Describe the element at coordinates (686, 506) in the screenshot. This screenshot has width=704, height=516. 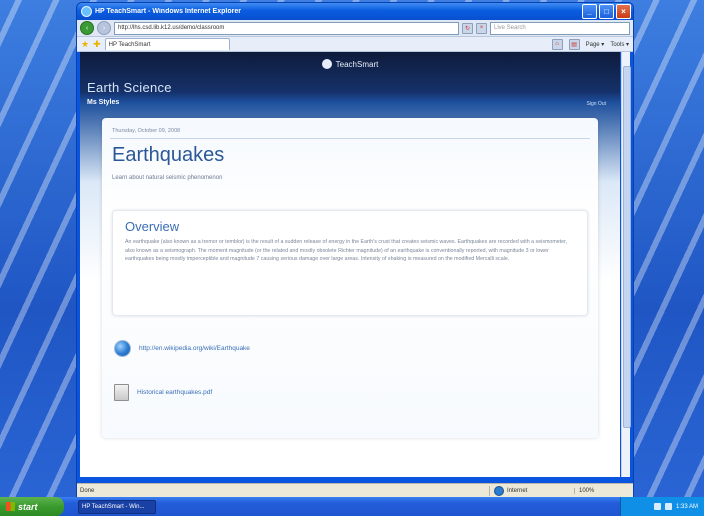
I see `clock: 1:33 AM` at that location.